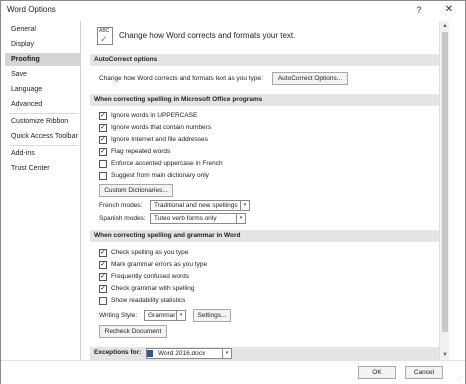  What do you see at coordinates (43, 153) in the screenshot?
I see `sidebar-item-add-ins: Add-ins` at bounding box center [43, 153].